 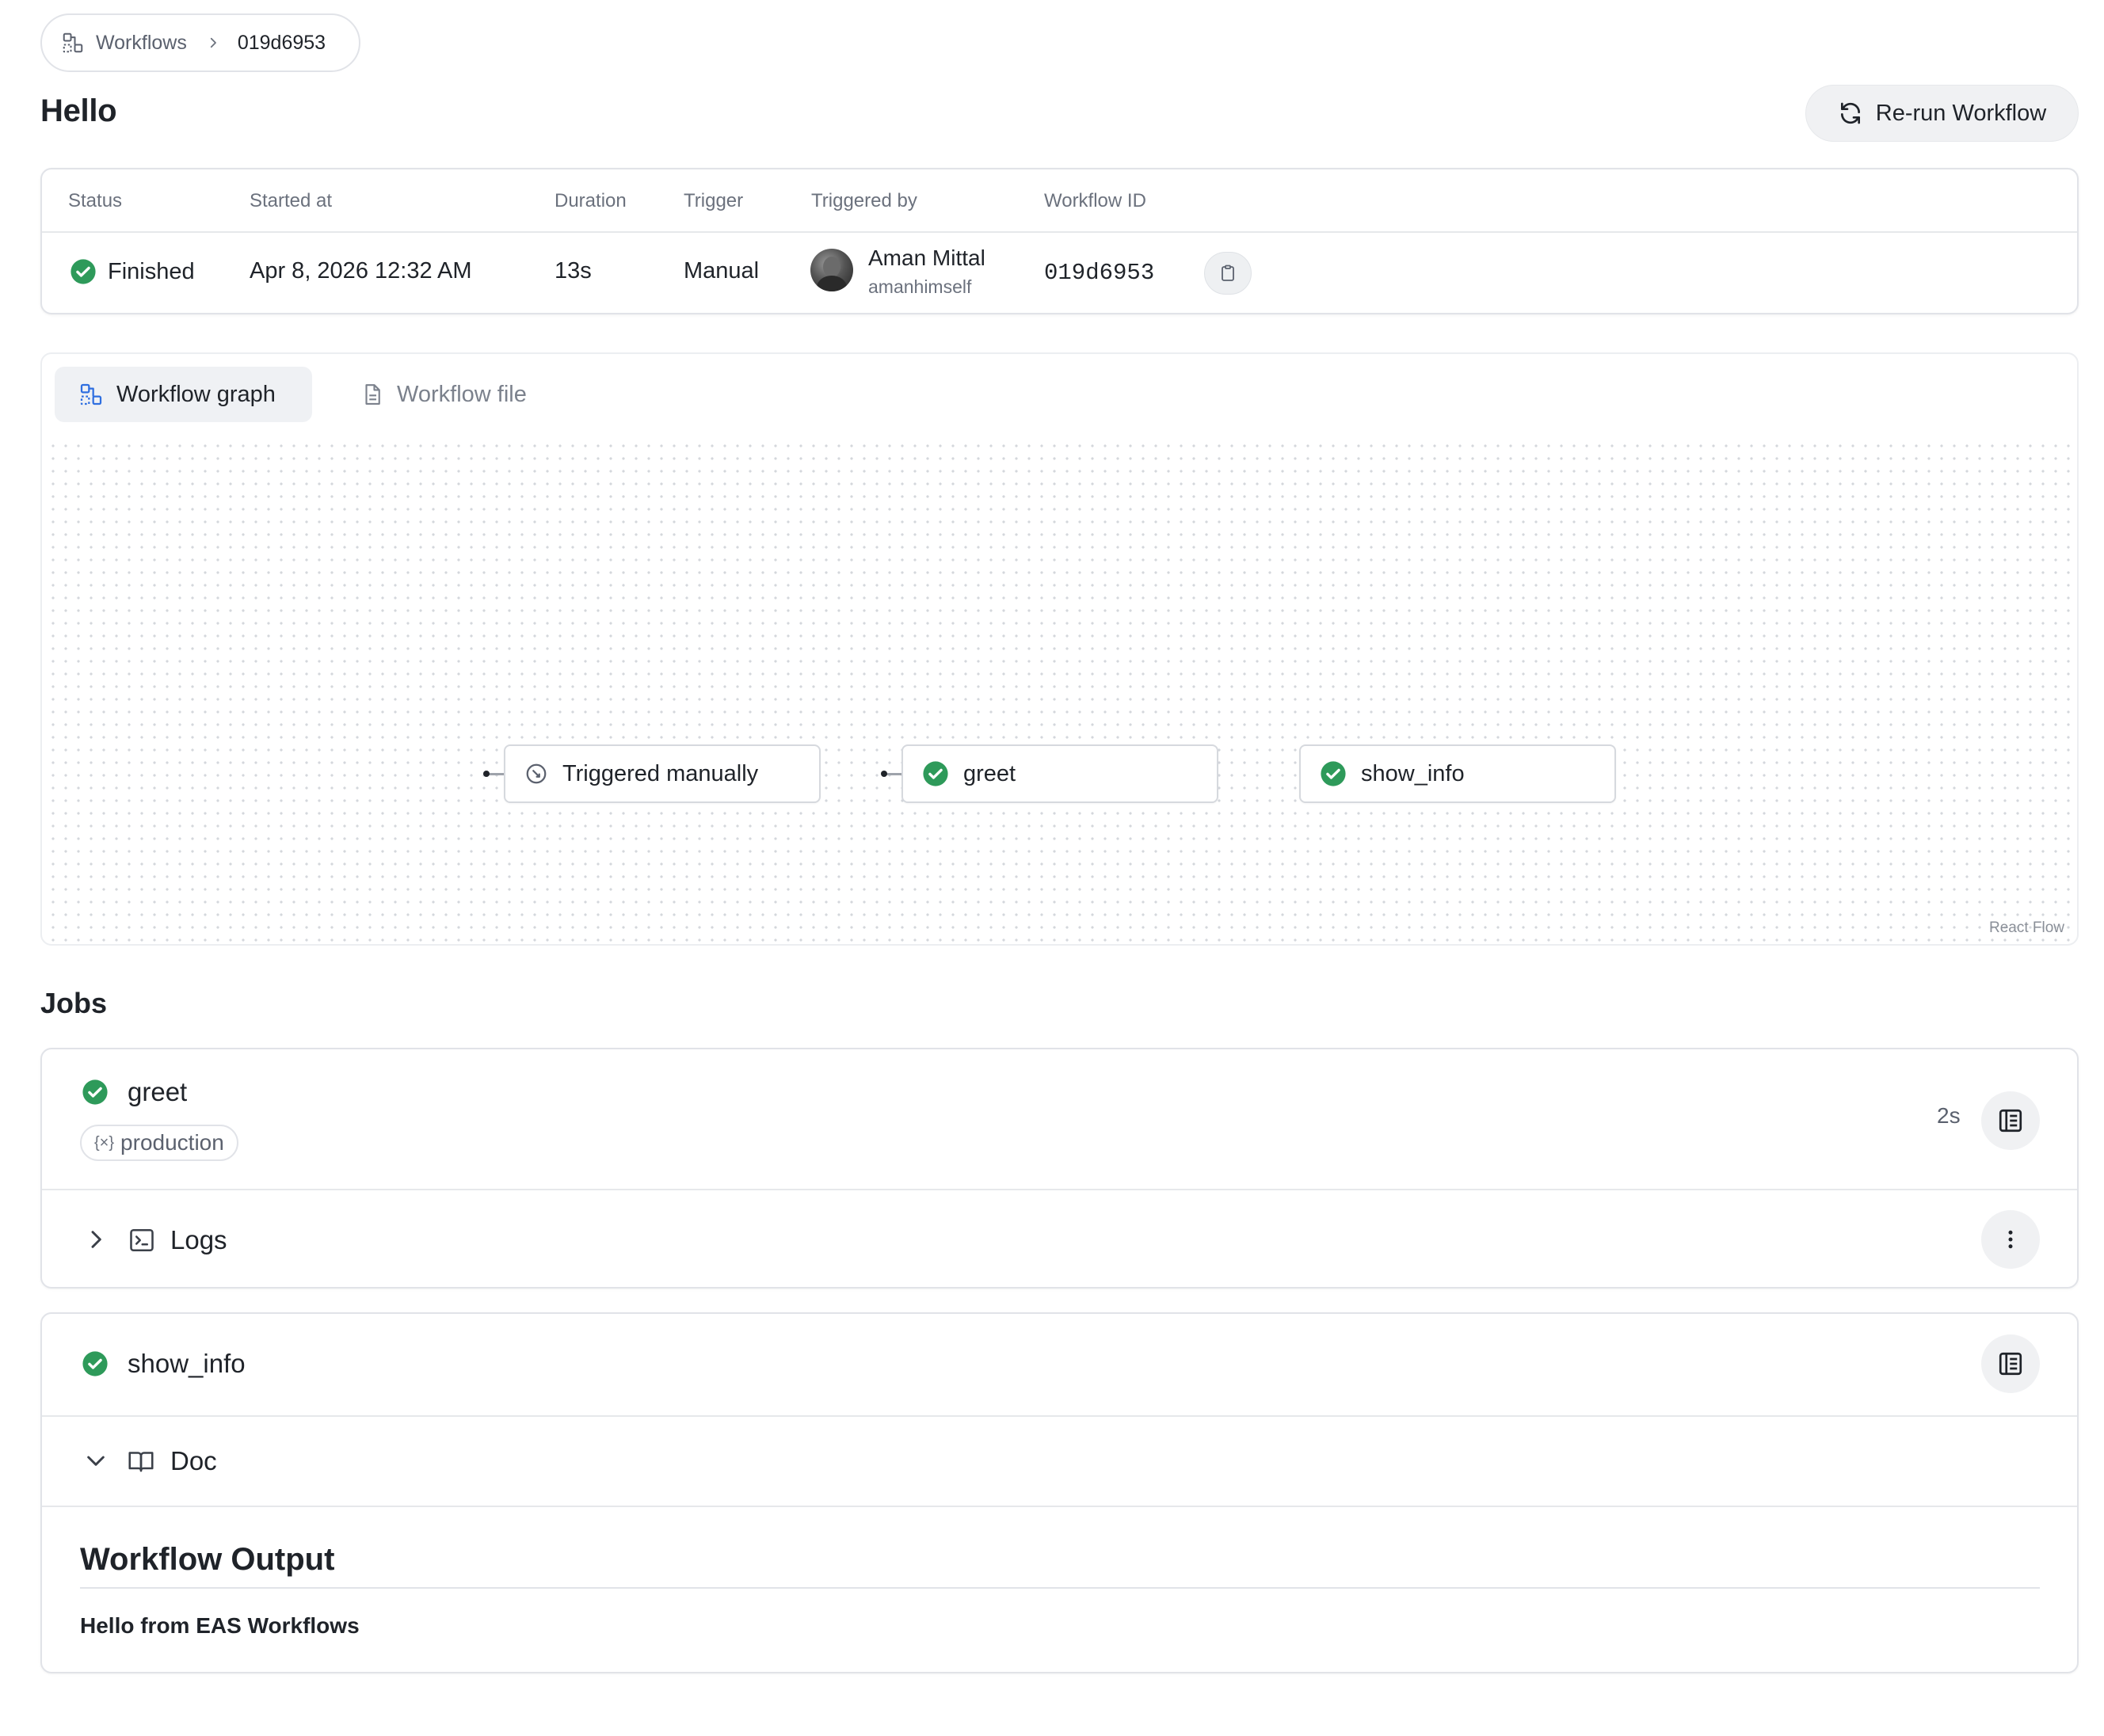 What do you see at coordinates (200, 42) in the screenshot?
I see `breadcrumb: Workflows 019d6953` at bounding box center [200, 42].